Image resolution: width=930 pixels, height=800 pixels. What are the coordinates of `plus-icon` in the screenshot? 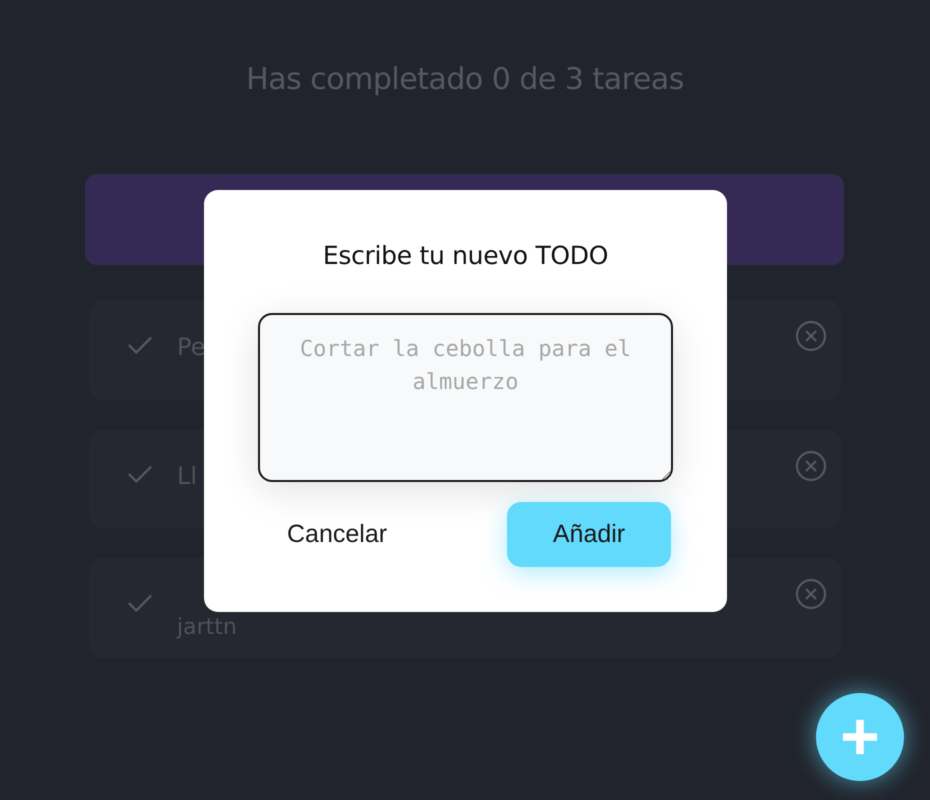 It's located at (860, 737).